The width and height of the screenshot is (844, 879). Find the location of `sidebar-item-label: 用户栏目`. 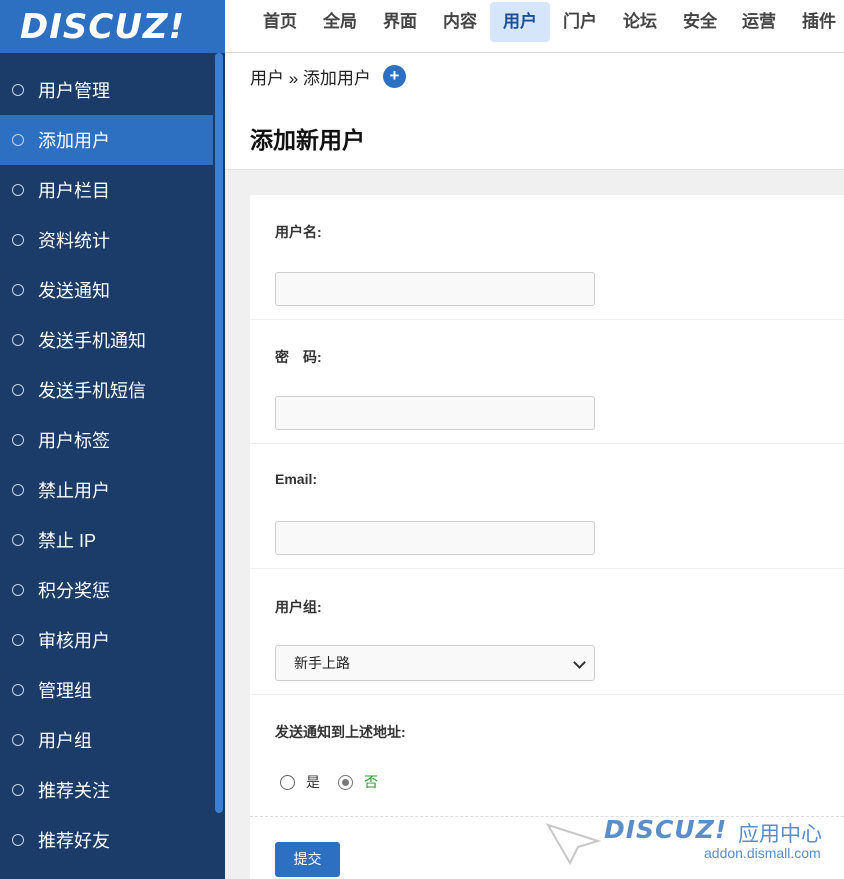

sidebar-item-label: 用户栏目 is located at coordinates (74, 191).